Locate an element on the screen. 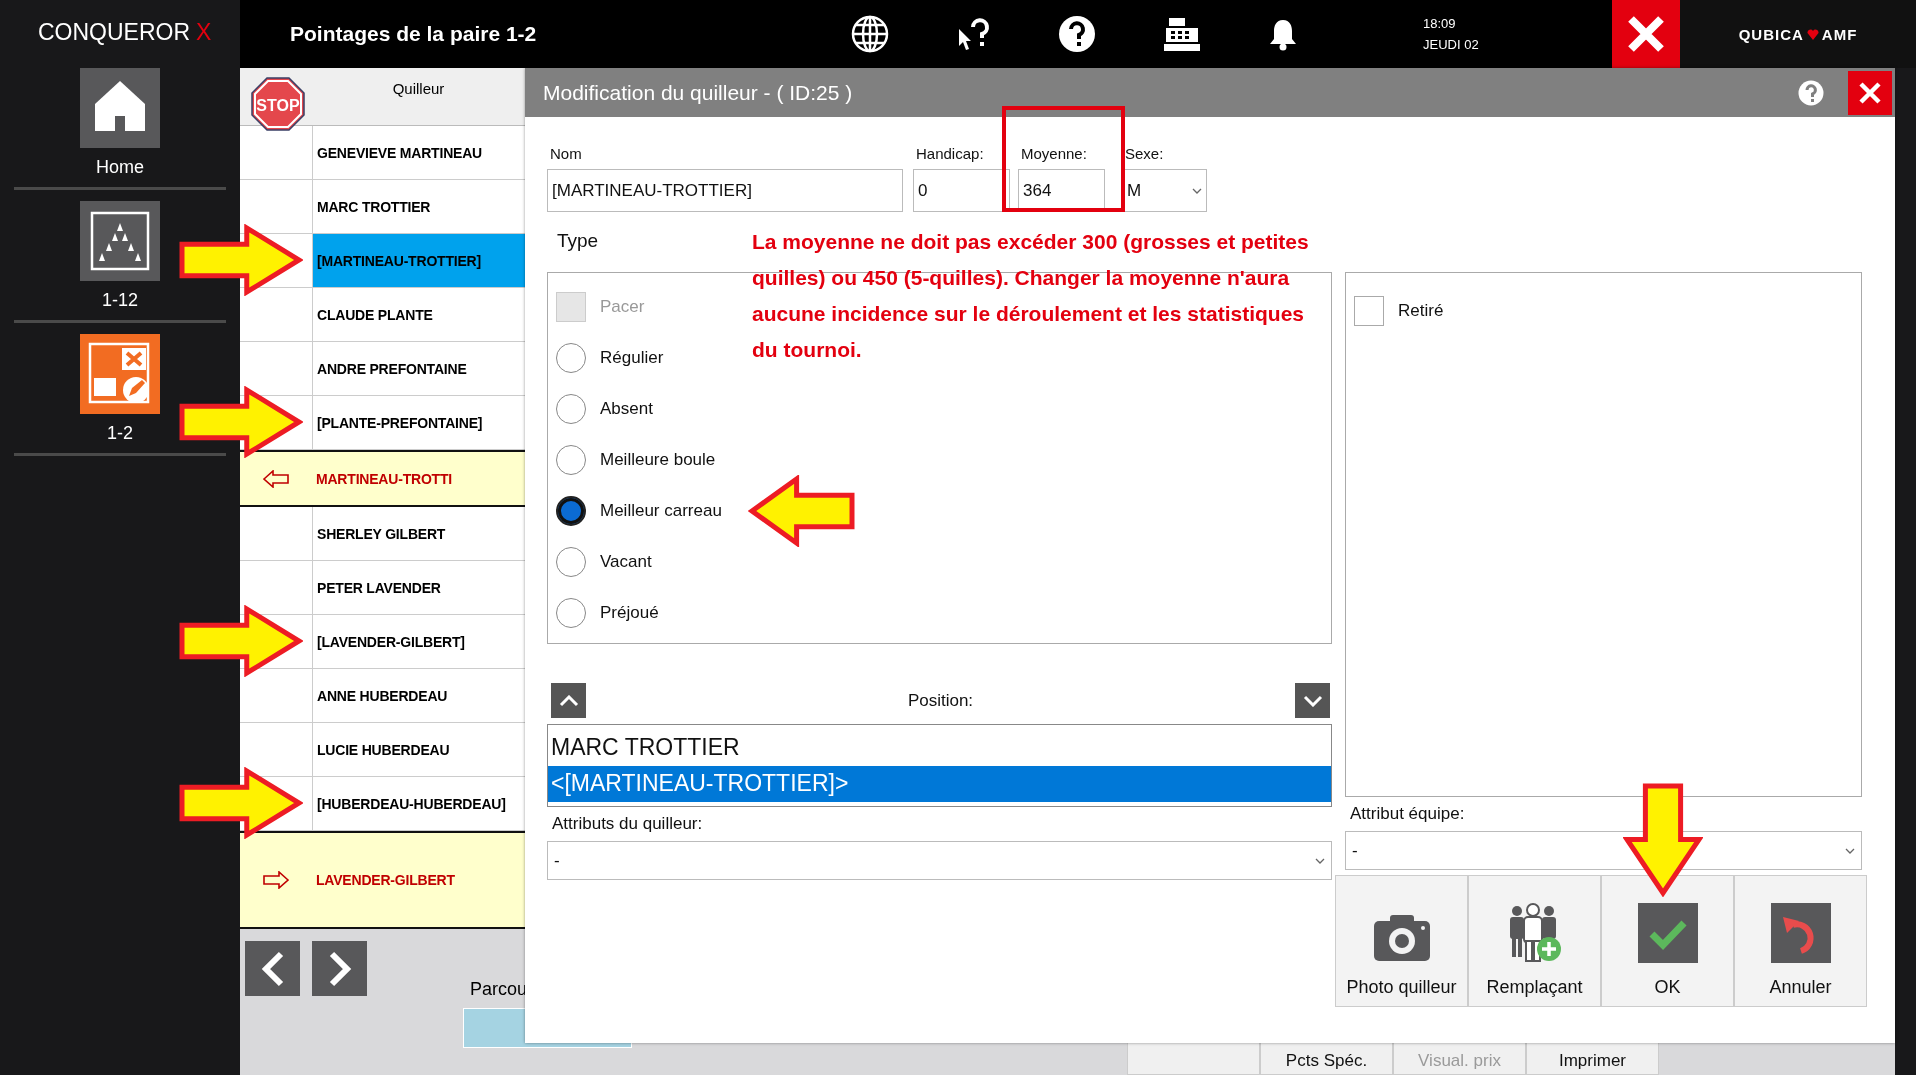 This screenshot has height=1075, width=1916. field-label: Moyenne: is located at coordinates (1053, 154).